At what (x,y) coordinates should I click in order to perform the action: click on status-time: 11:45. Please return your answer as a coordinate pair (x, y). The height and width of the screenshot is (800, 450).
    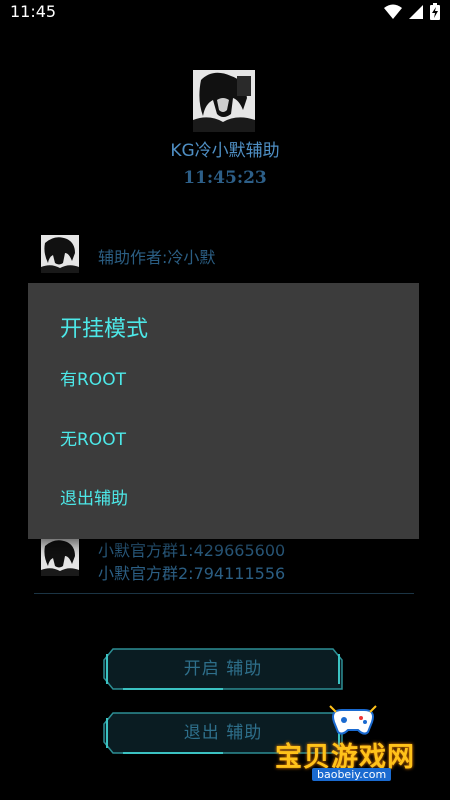
    Looking at the image, I should click on (33, 11).